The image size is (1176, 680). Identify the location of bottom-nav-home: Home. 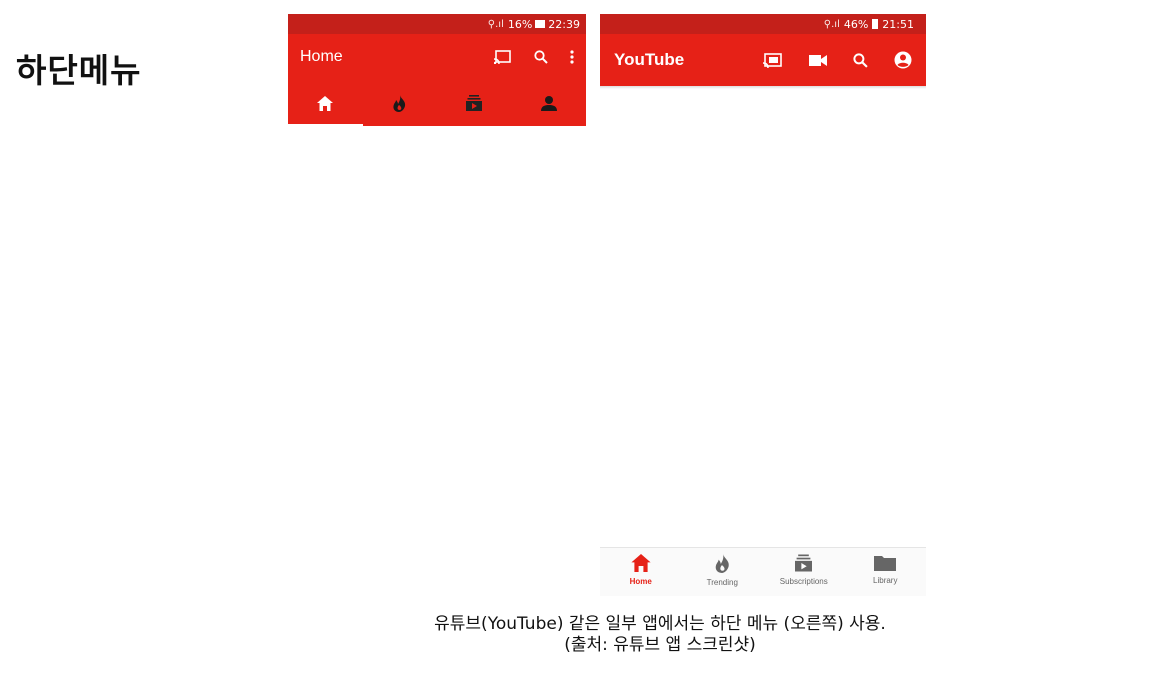
(641, 572).